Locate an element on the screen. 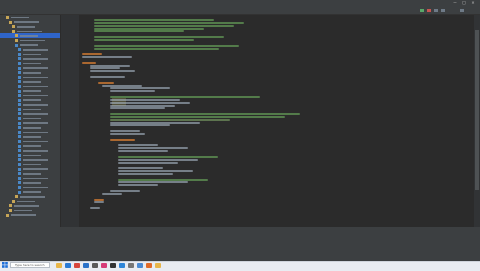 Image resolution: width=480 pixels, height=271 pixels. store-icon is located at coordinates (95, 265).